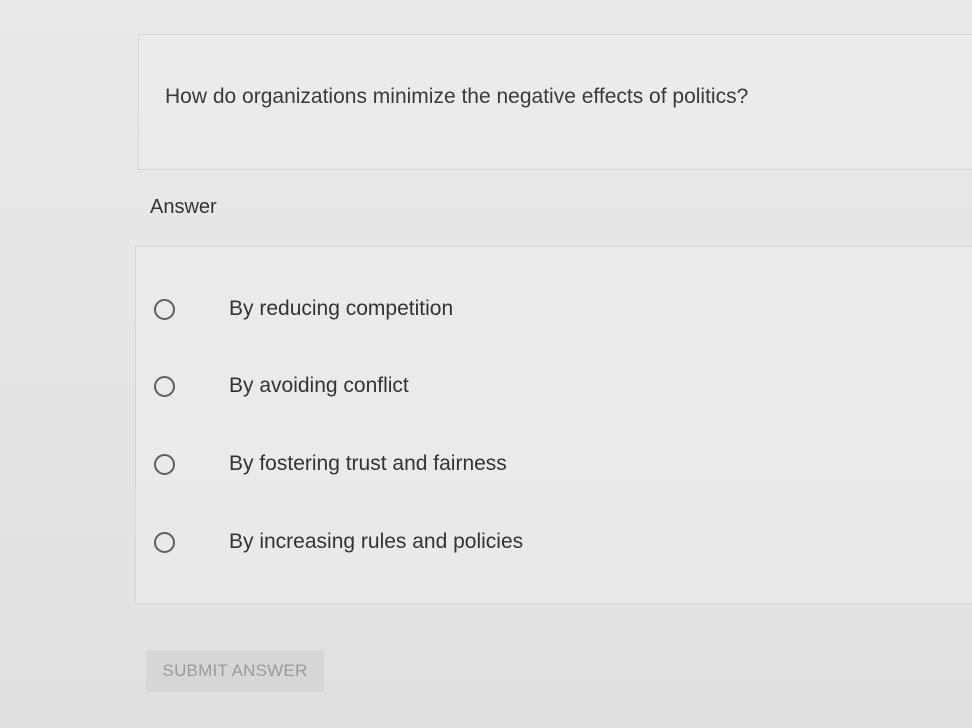  I want to click on option-fostering-trust: By fostering trust and fairness, so click(330, 464).